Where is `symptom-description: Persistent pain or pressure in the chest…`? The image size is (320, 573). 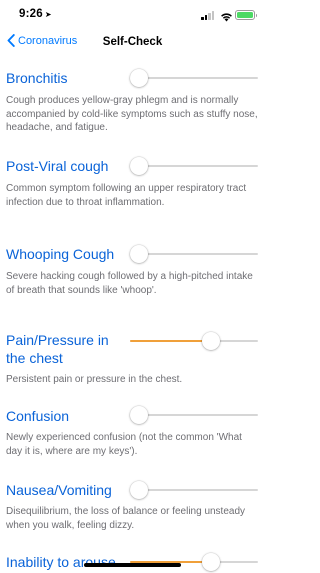 symptom-description: Persistent pain or pressure in the chest… is located at coordinates (94, 379).